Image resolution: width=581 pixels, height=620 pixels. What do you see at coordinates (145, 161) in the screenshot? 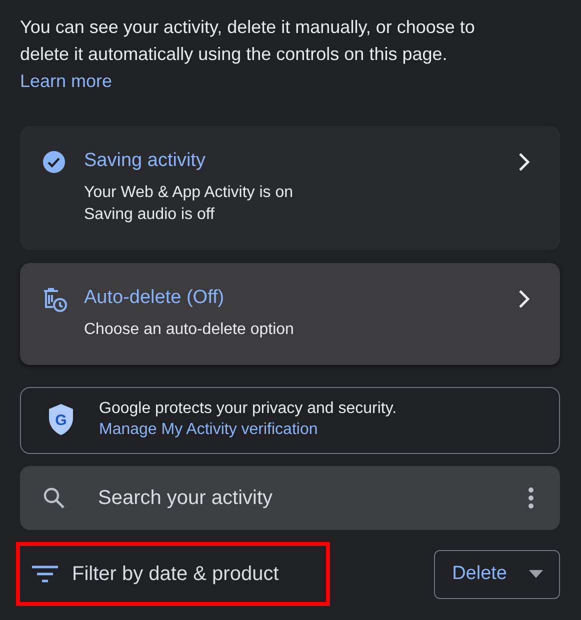
I see `card-title: Saving activity` at bounding box center [145, 161].